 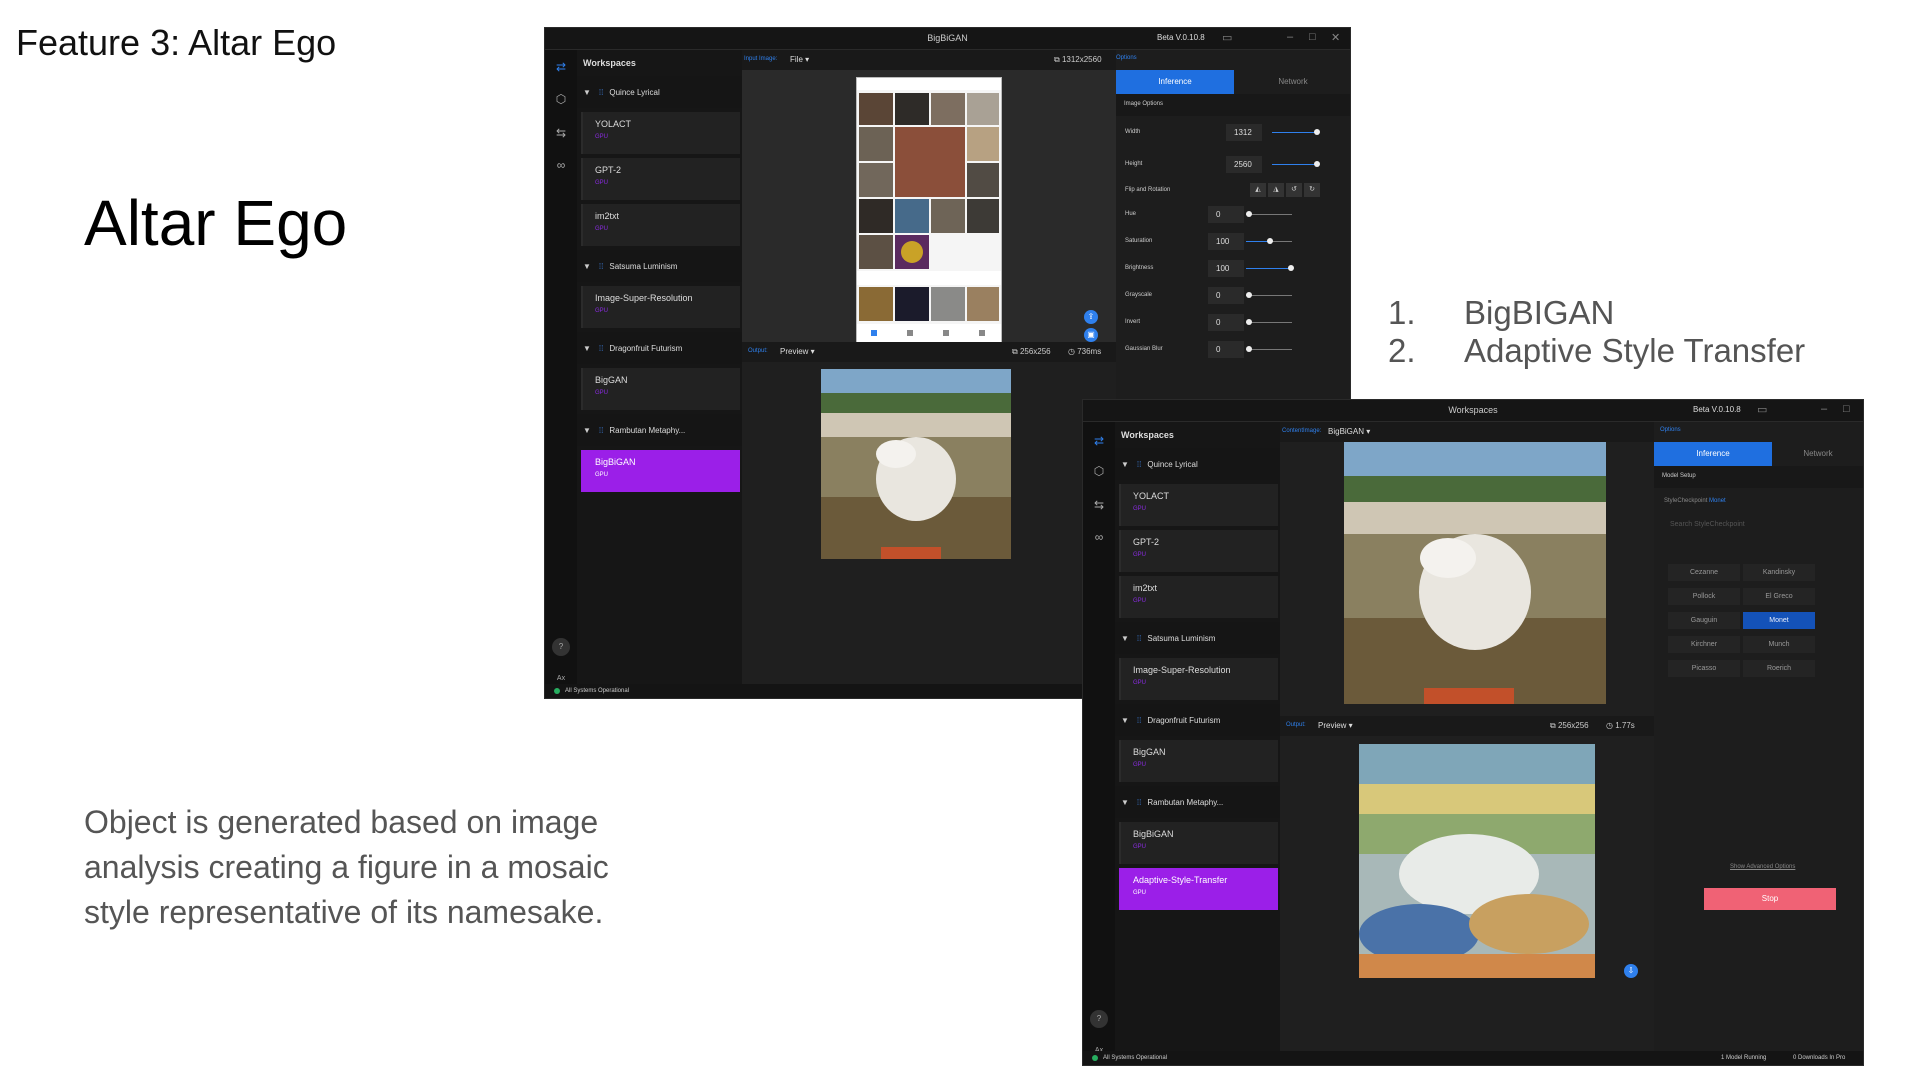 What do you see at coordinates (1670, 430) in the screenshot?
I see `options-label: Options` at bounding box center [1670, 430].